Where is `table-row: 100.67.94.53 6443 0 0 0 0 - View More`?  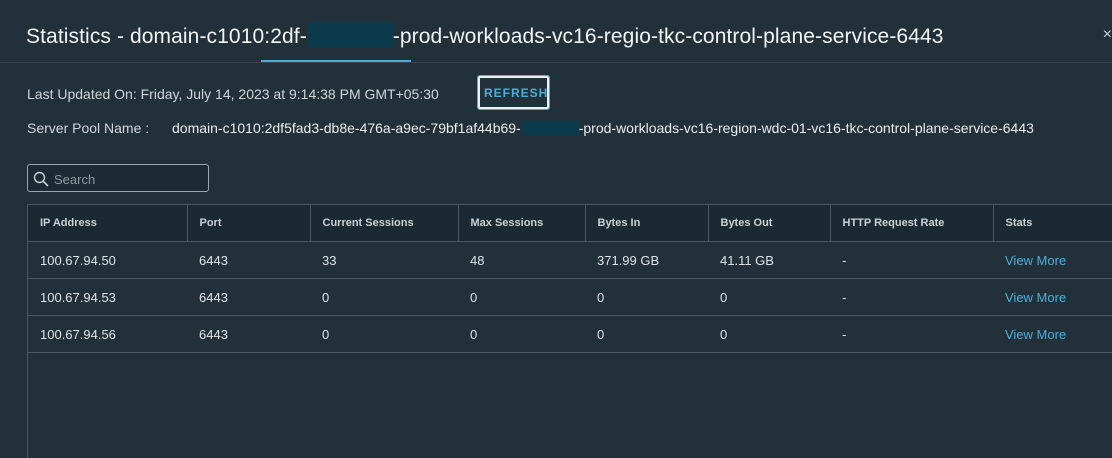 table-row: 100.67.94.53 6443 0 0 0 0 - View More is located at coordinates (570, 297).